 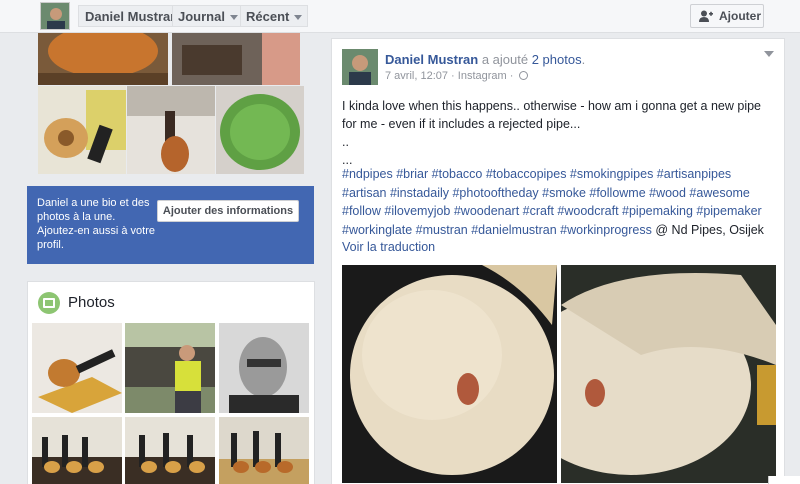 What do you see at coordinates (709, 230) in the screenshot?
I see `post-location: @ Nd Pipes, Osijek` at bounding box center [709, 230].